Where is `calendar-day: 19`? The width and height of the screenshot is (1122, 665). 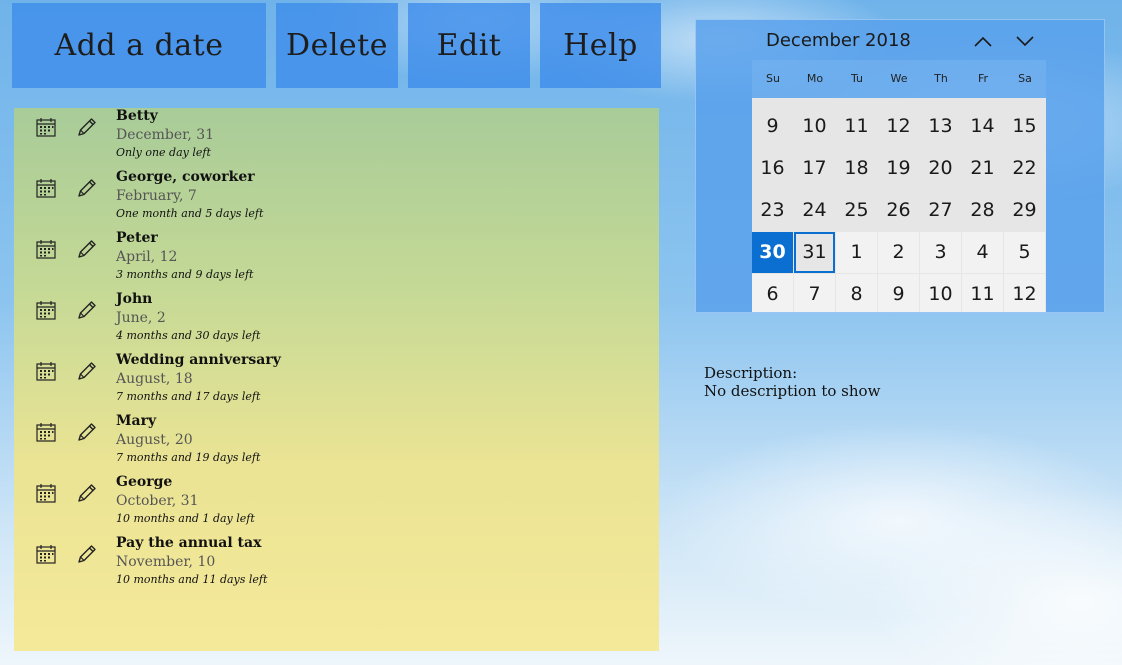 calendar-day: 19 is located at coordinates (898, 168).